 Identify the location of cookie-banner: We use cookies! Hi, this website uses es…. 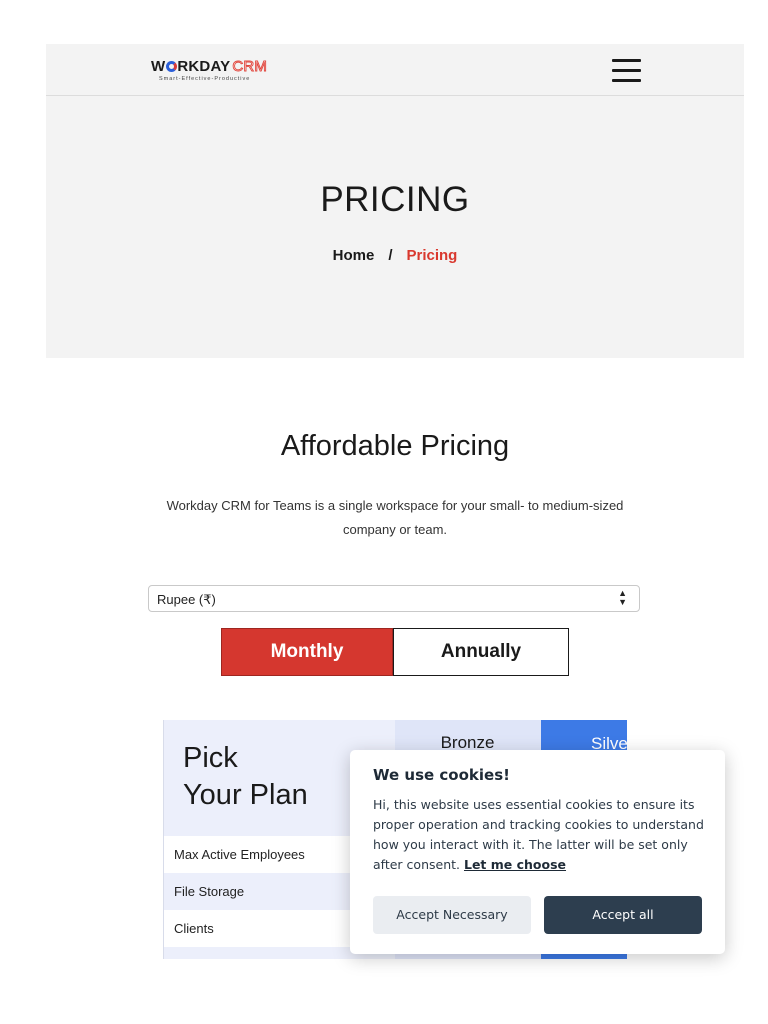
(537, 852).